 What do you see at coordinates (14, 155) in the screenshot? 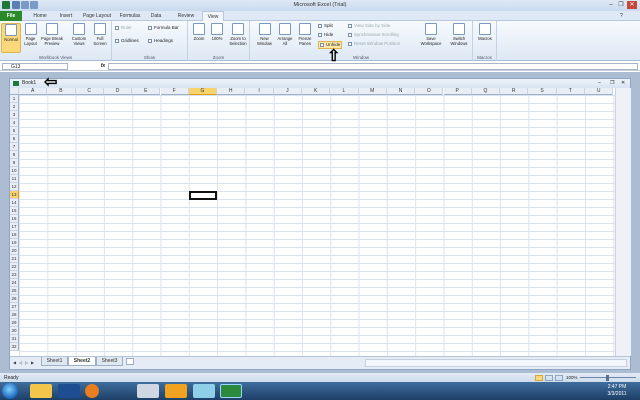
I see `row-header: 8` at bounding box center [14, 155].